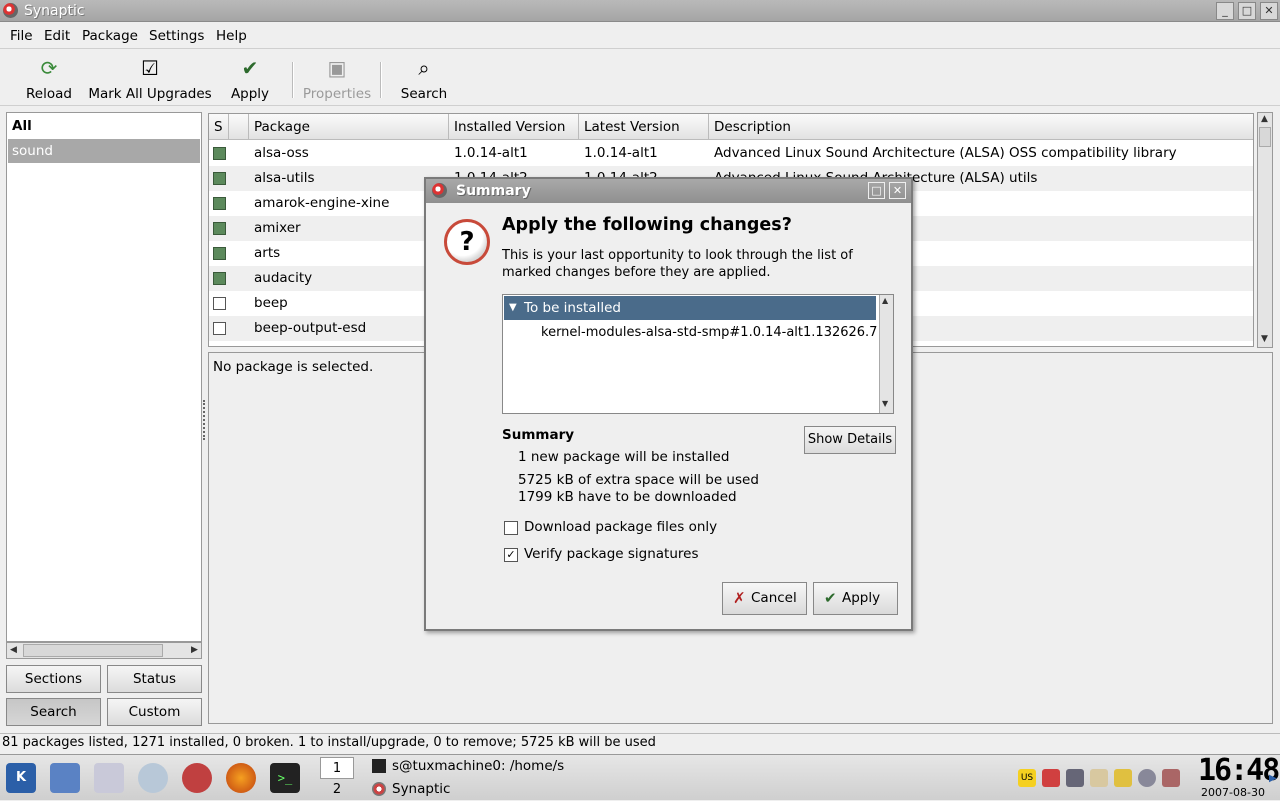 This screenshot has height=801, width=1280. I want to click on maximize-button: □, so click(1247, 11).